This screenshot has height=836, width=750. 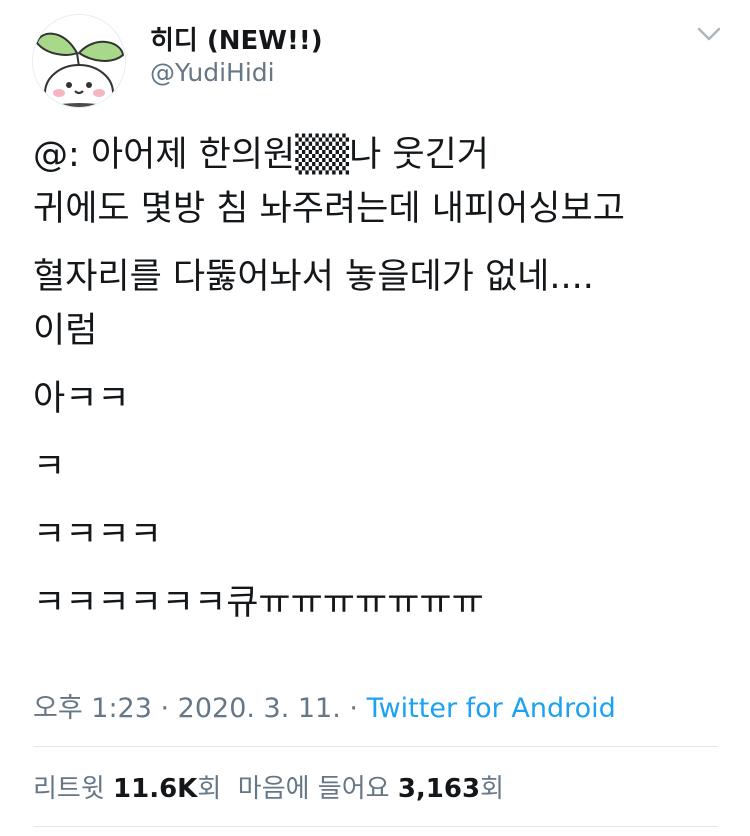 I want to click on tweet-stats: 리트윗 11.6K회 마음에 들어요 3,163회, so click(x=268, y=786).